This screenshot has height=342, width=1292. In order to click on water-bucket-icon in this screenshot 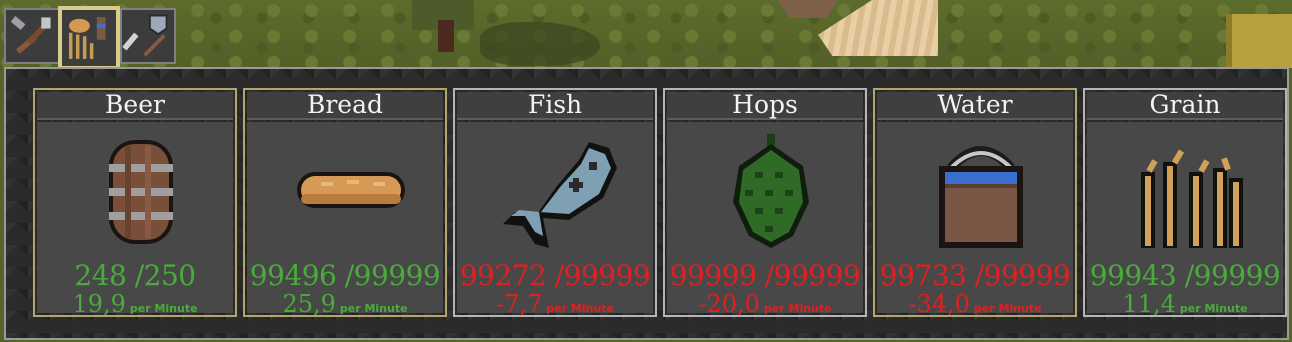, I will do `click(981, 197)`.